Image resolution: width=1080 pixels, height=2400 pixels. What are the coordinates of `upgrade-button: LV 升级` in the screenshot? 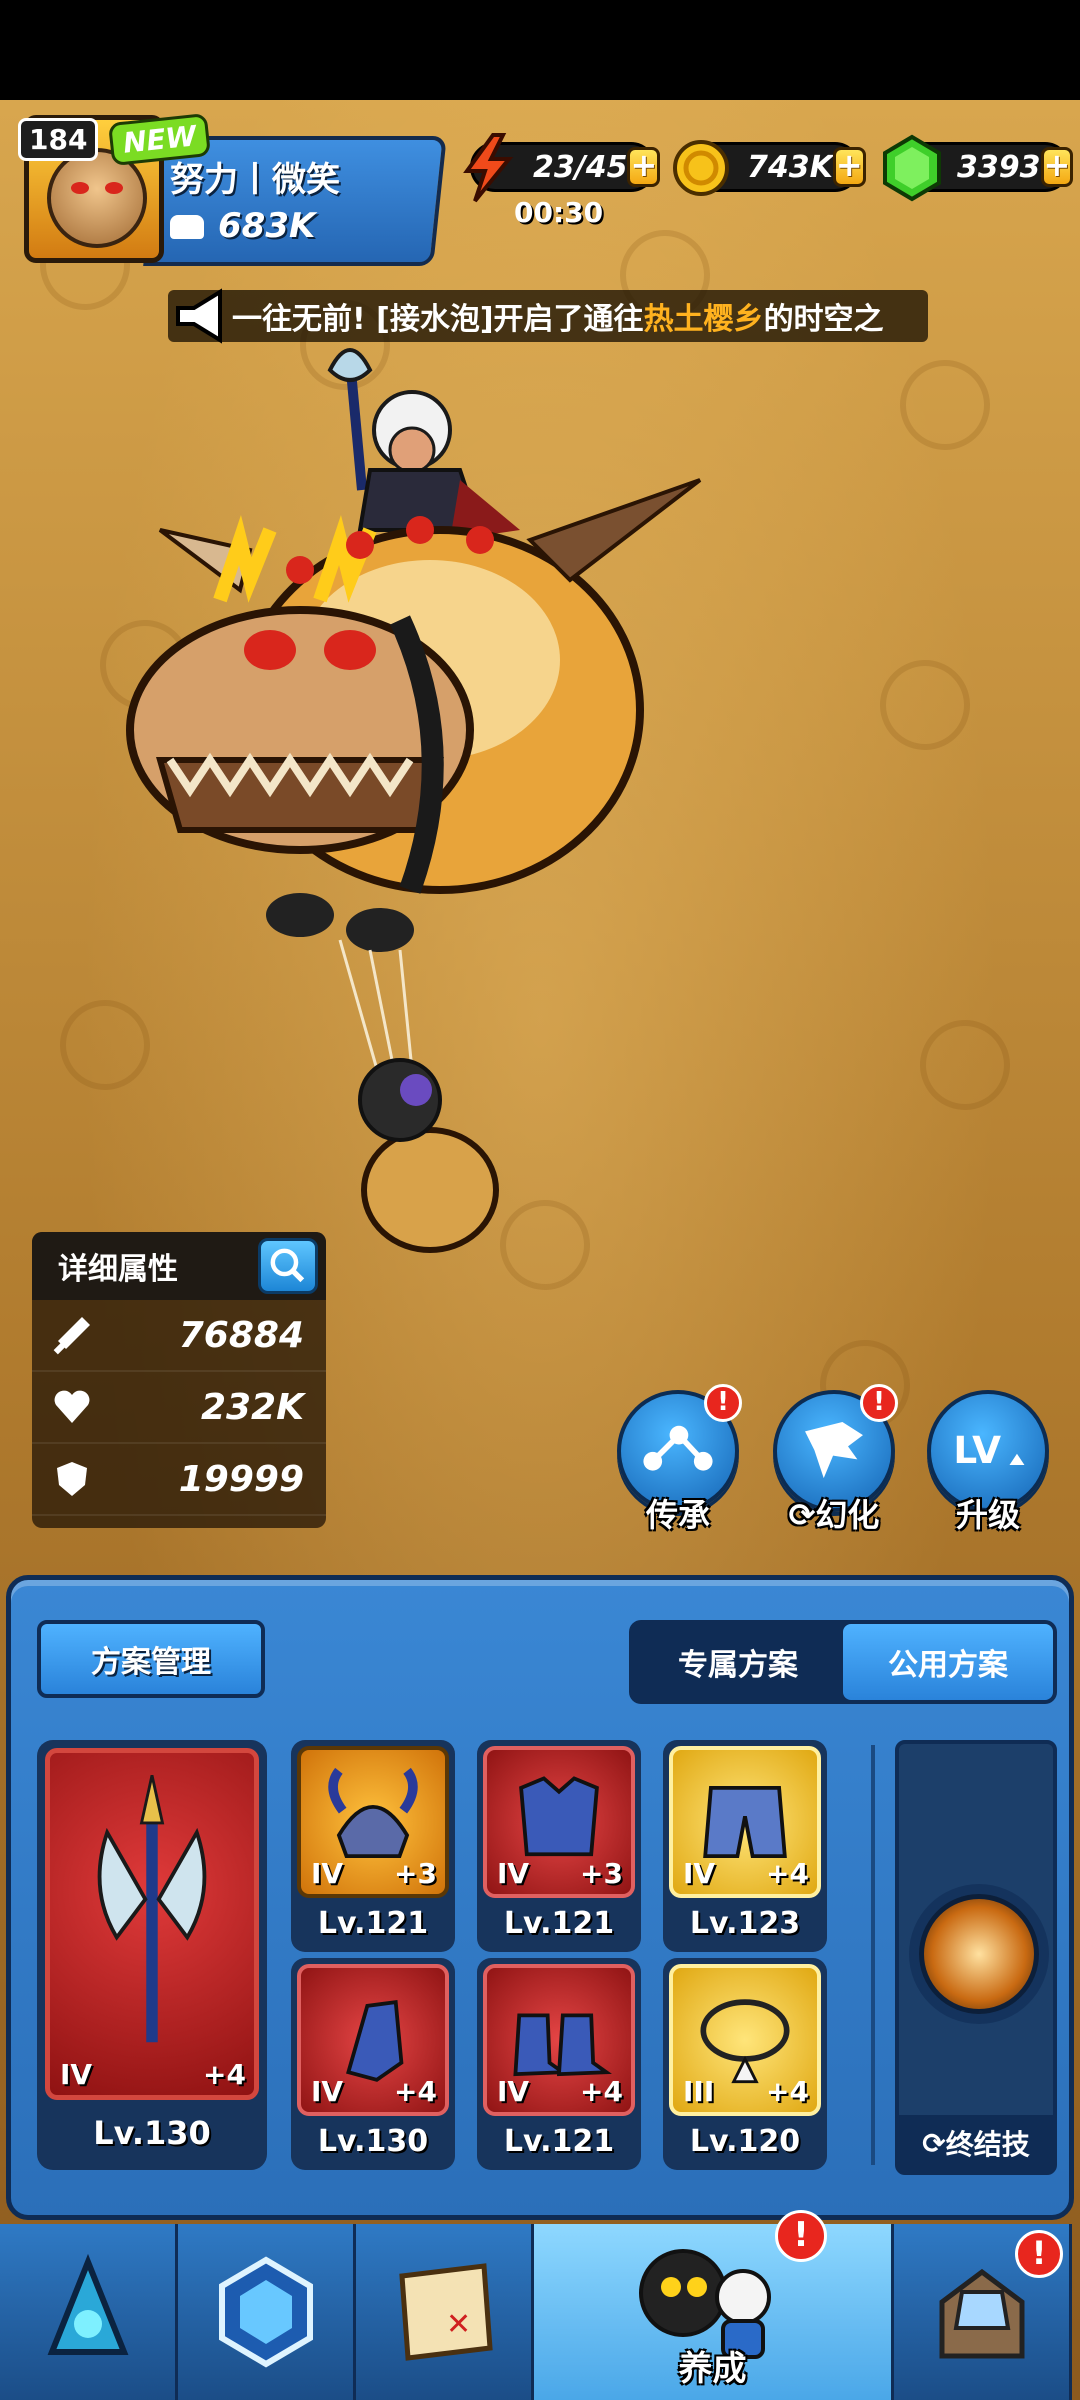 It's located at (988, 1465).